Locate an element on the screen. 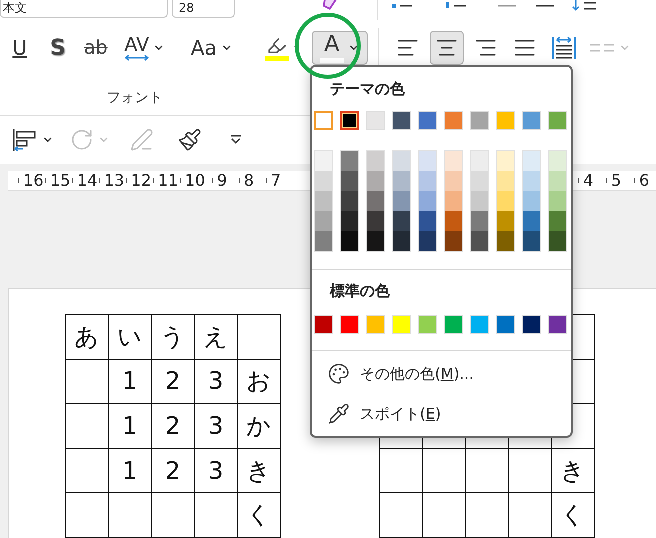 This screenshot has width=656, height=538. section-title: 標準の色 is located at coordinates (360, 291).